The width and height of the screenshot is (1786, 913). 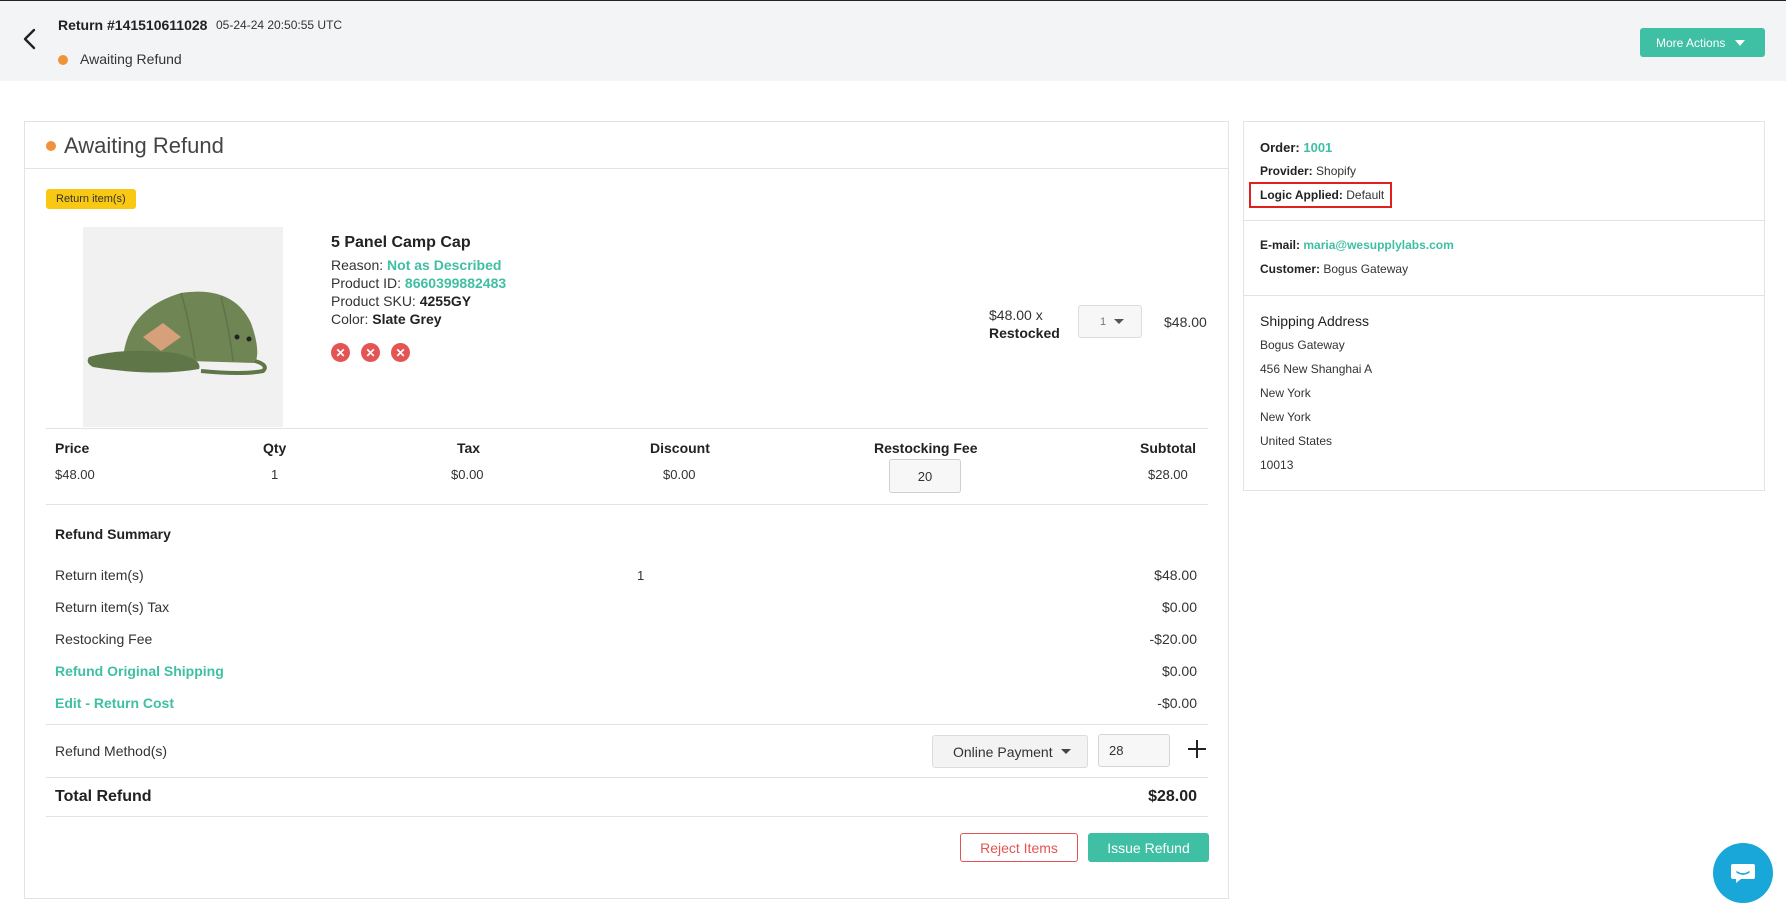 What do you see at coordinates (1743, 873) in the screenshot?
I see `chat-icon` at bounding box center [1743, 873].